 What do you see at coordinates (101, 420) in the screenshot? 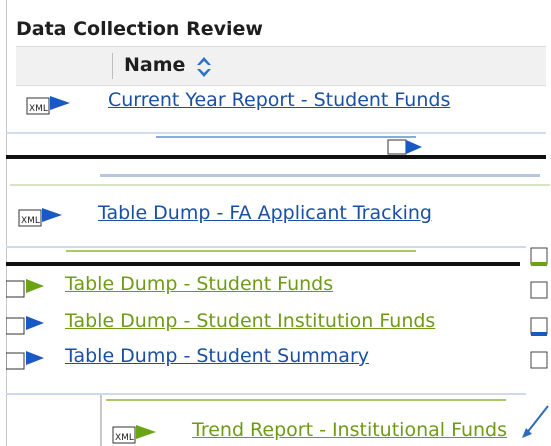
I see `frame-edge` at bounding box center [101, 420].